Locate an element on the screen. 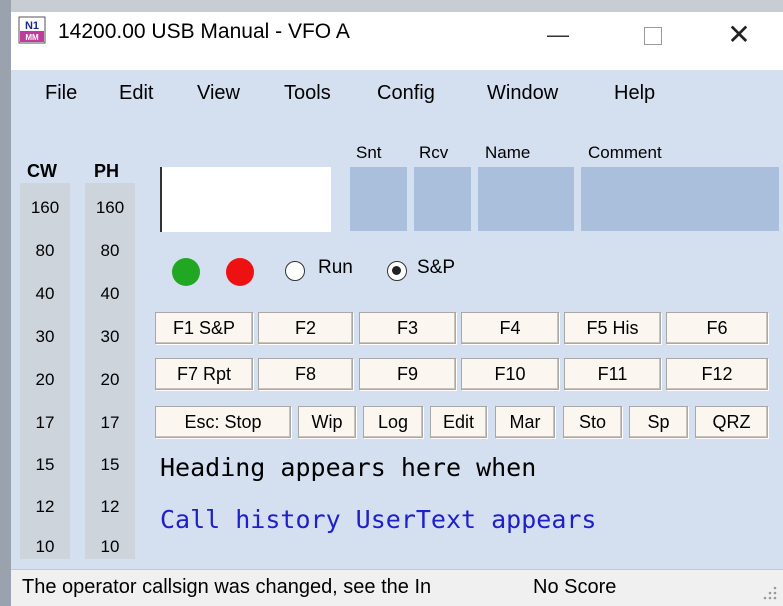  f4-button: F4 is located at coordinates (510, 328).